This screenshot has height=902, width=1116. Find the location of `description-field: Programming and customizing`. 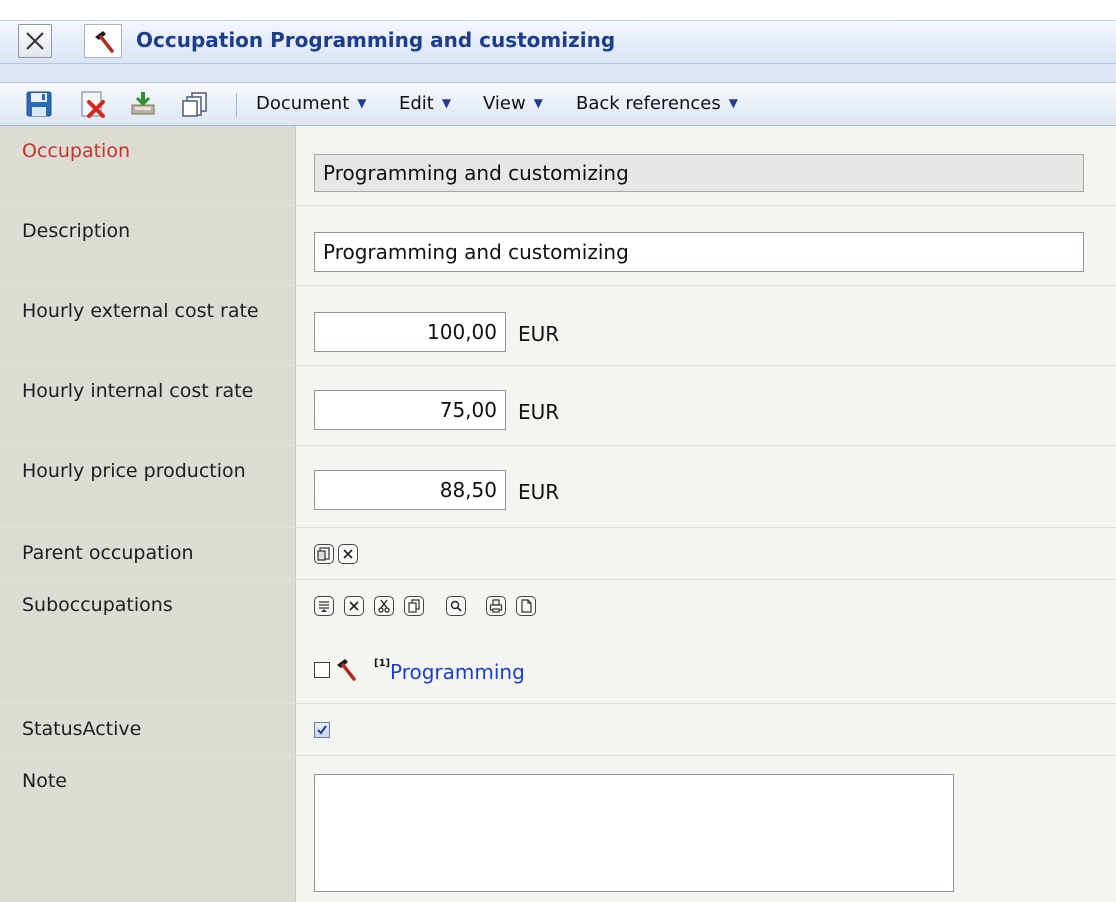

description-field: Programming and customizing is located at coordinates (699, 252).